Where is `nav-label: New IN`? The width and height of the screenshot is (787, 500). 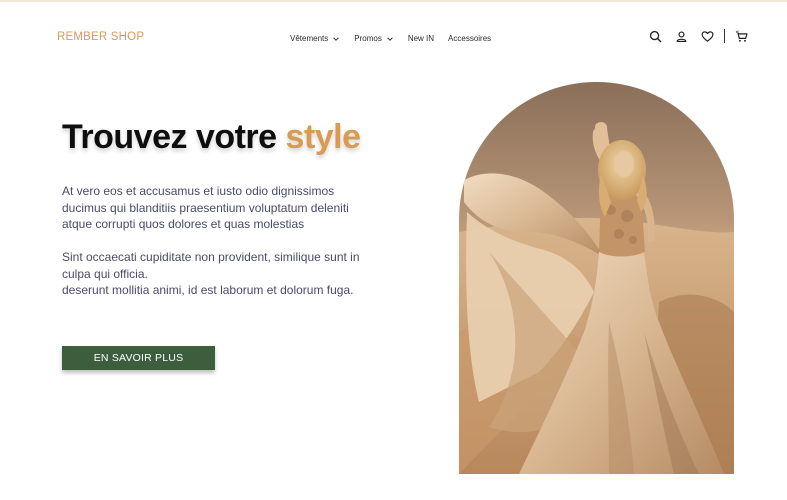
nav-label: New IN is located at coordinates (421, 38).